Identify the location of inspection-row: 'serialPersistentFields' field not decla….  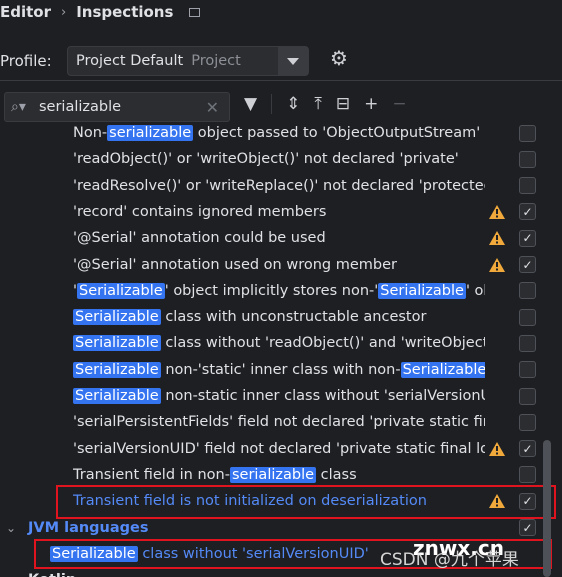
(270, 422).